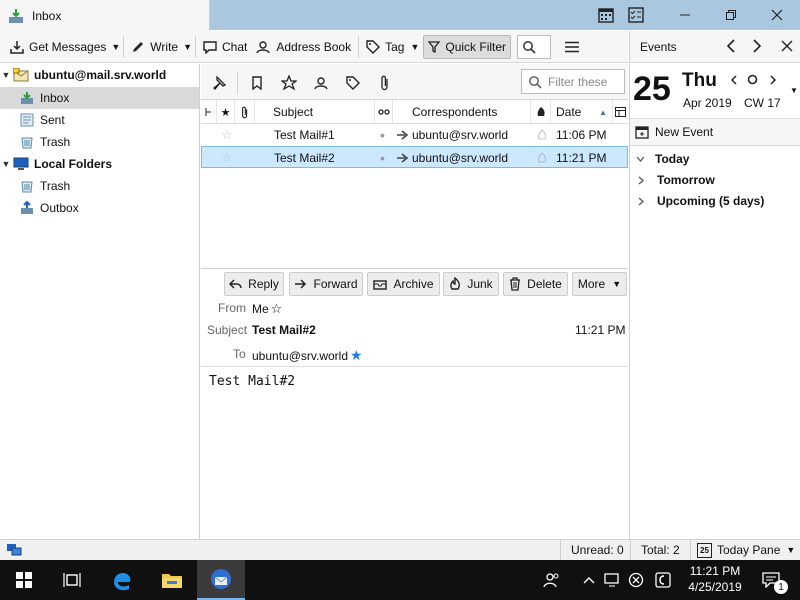 The height and width of the screenshot is (600, 800). I want to click on pin-icon, so click(219, 83).